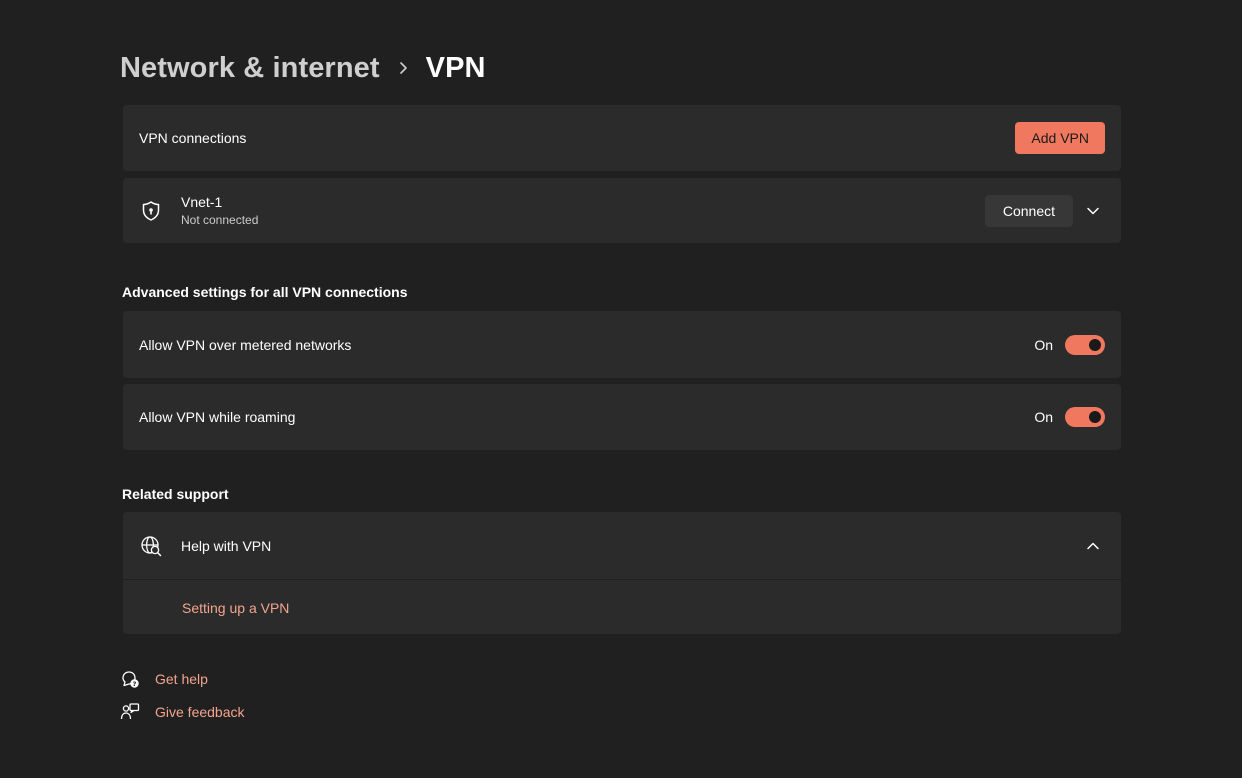 The image size is (1242, 778). What do you see at coordinates (622, 210) in the screenshot?
I see `vpn-connection-vnet-1: Vnet-1 Not connected Connect` at bounding box center [622, 210].